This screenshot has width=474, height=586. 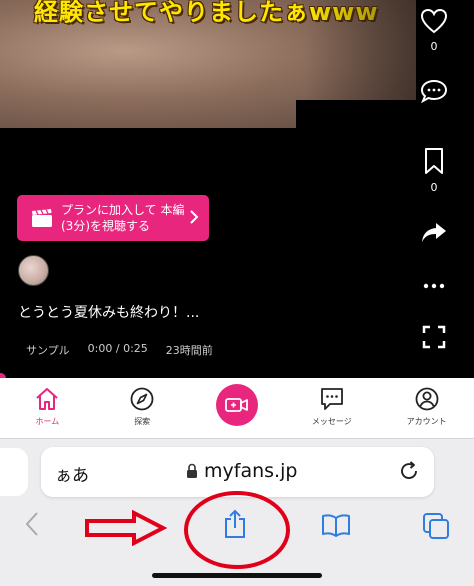 I want to click on like-button: 0, so click(x=434, y=30).